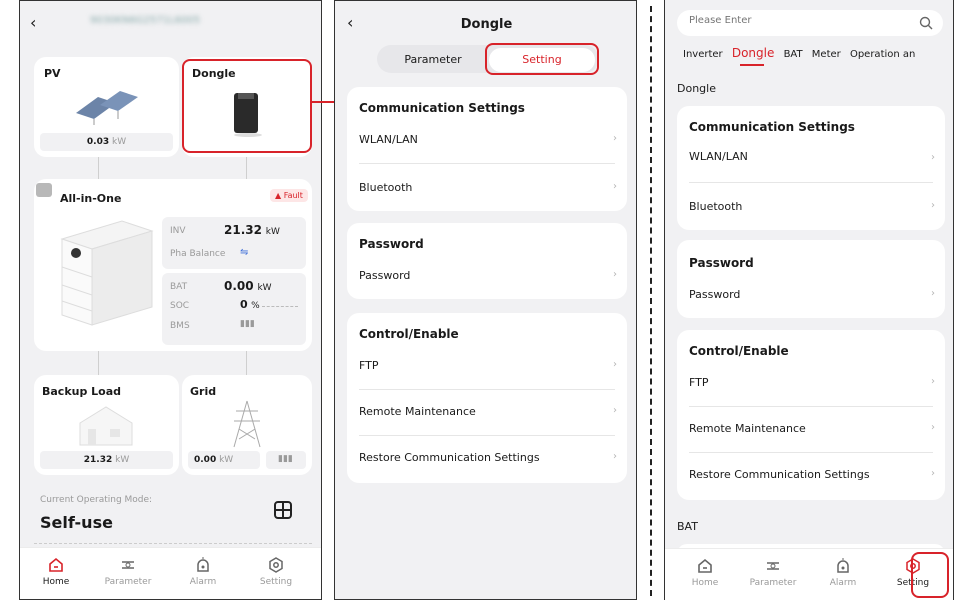 This screenshot has height=600, width=969. What do you see at coordinates (276, 565) in the screenshot?
I see `setting-icon` at bounding box center [276, 565].